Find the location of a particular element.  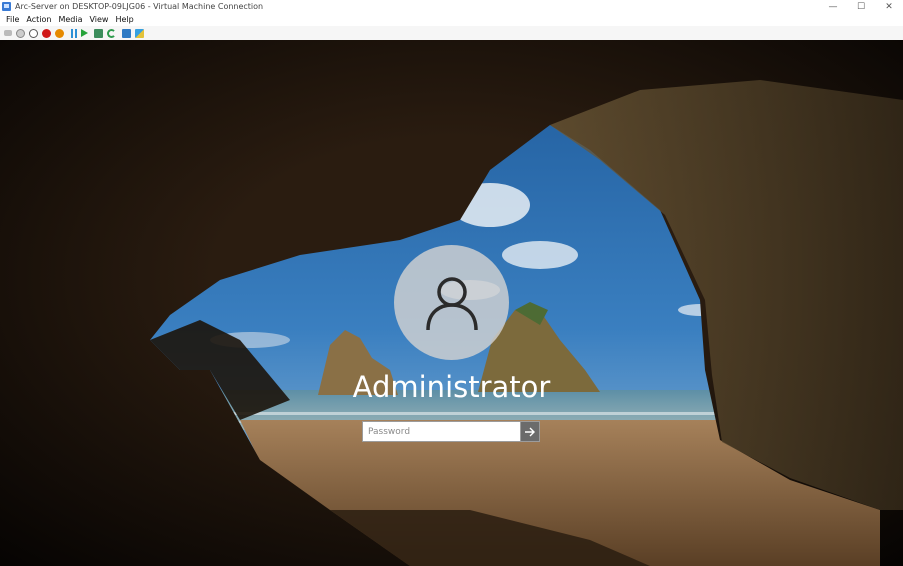

share-icon is located at coordinates (139, 33).